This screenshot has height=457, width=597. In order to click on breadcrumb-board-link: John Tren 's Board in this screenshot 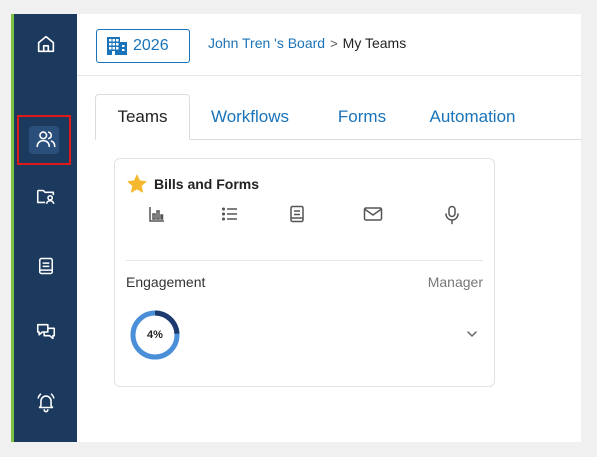, I will do `click(266, 43)`.